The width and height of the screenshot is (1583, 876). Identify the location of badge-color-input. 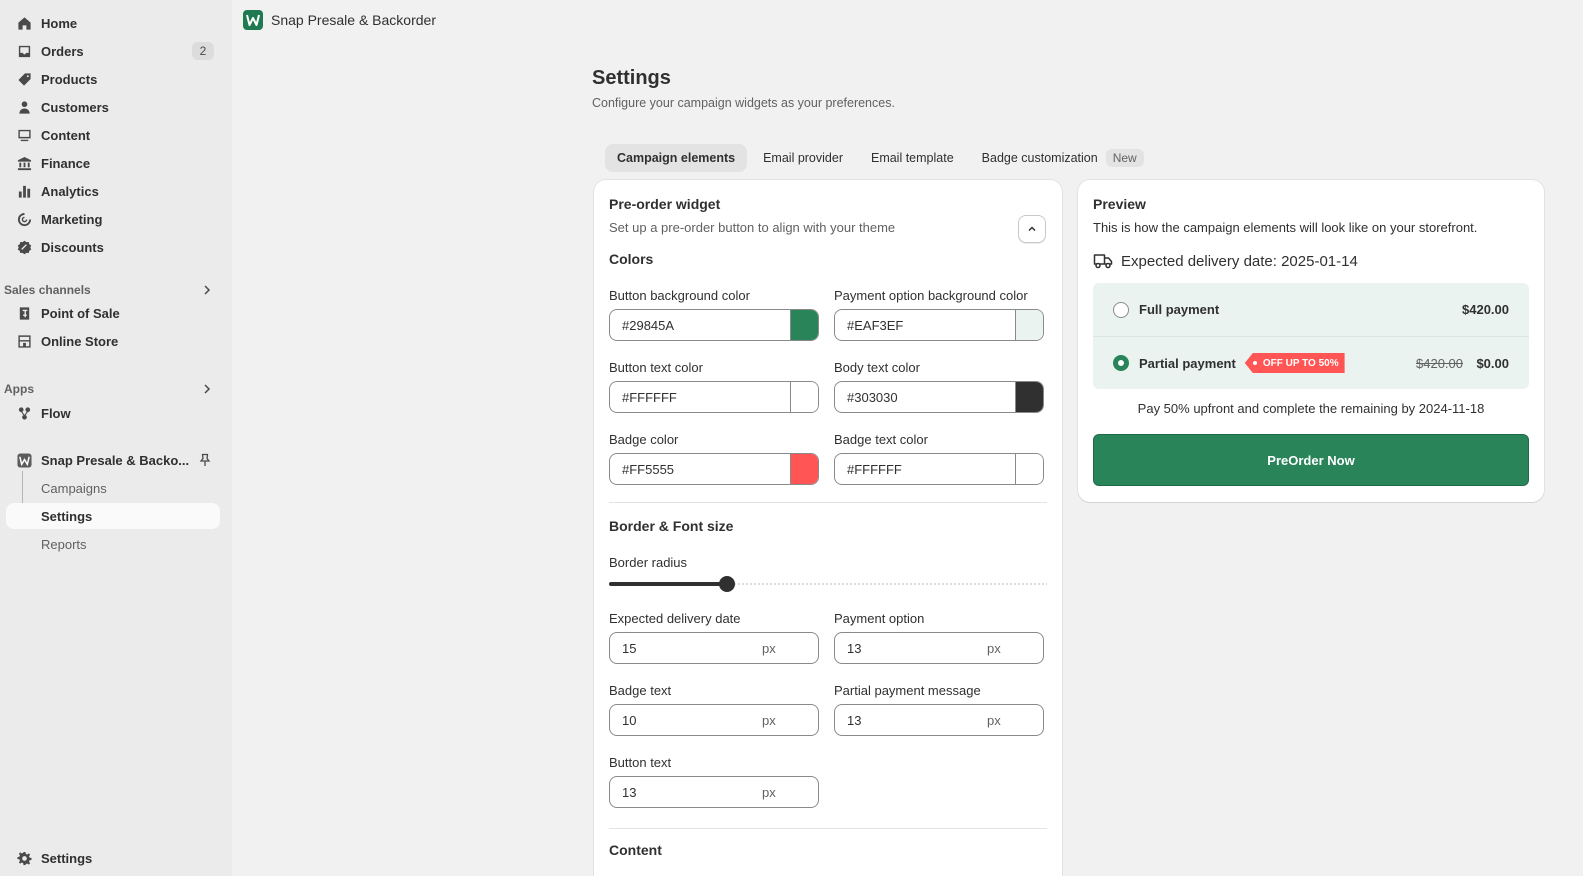
(700, 469).